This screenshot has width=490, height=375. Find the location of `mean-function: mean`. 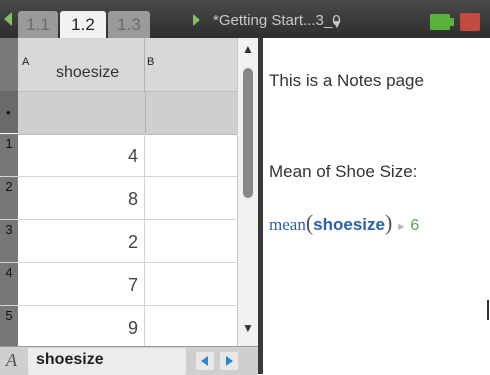

mean-function: mean is located at coordinates (287, 224).